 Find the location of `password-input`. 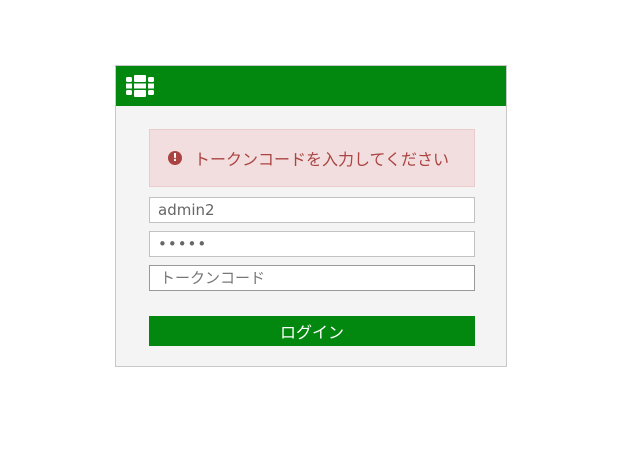

password-input is located at coordinates (312, 244).